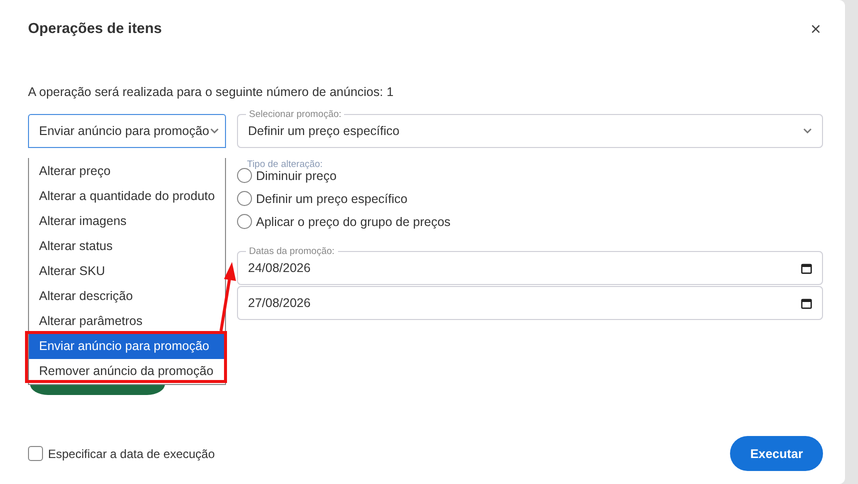 This screenshot has height=484, width=858. What do you see at coordinates (324, 131) in the screenshot?
I see `select-value: Definir um preço específico` at bounding box center [324, 131].